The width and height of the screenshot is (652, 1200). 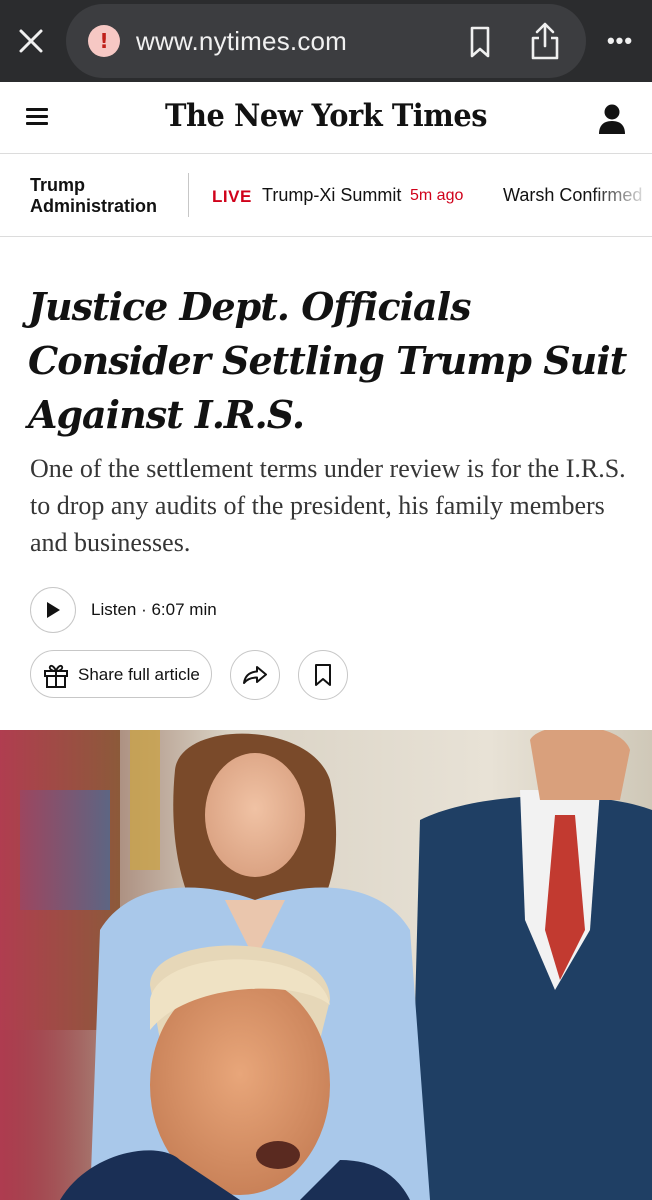 What do you see at coordinates (437, 195) in the screenshot?
I see `story-timestamp: 5m ago` at bounding box center [437, 195].